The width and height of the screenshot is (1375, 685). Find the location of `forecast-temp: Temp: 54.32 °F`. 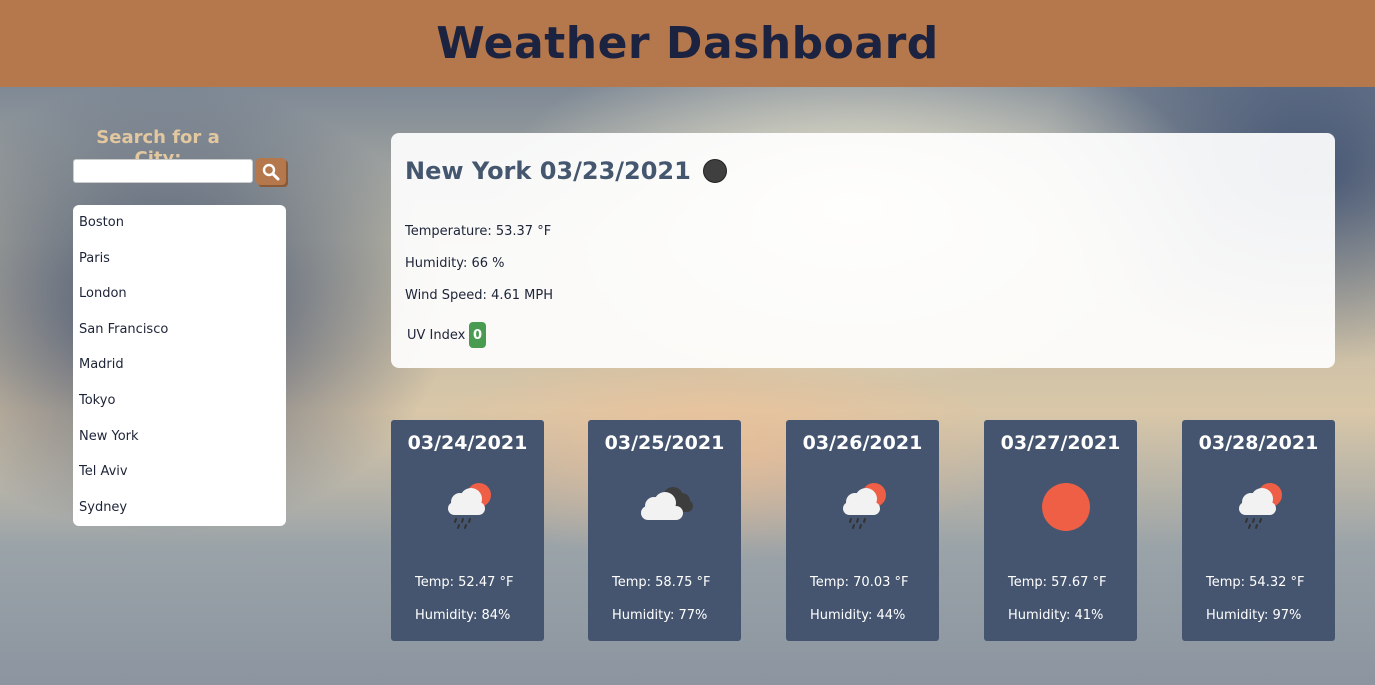

forecast-temp: Temp: 54.32 °F is located at coordinates (1255, 582).